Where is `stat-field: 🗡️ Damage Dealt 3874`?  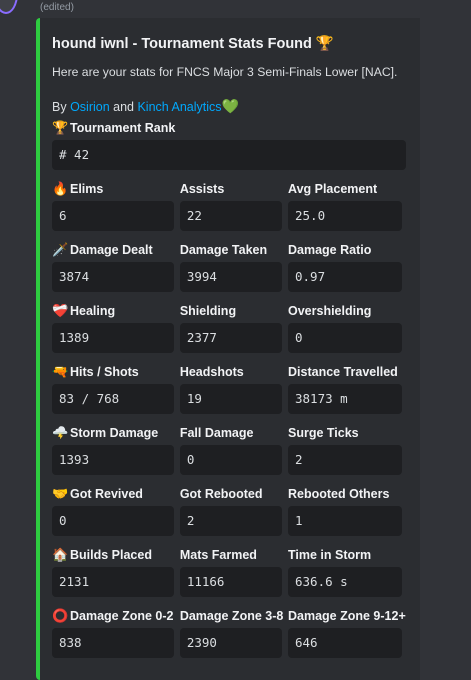
stat-field: 🗡️ Damage Dealt 3874 is located at coordinates (116, 272).